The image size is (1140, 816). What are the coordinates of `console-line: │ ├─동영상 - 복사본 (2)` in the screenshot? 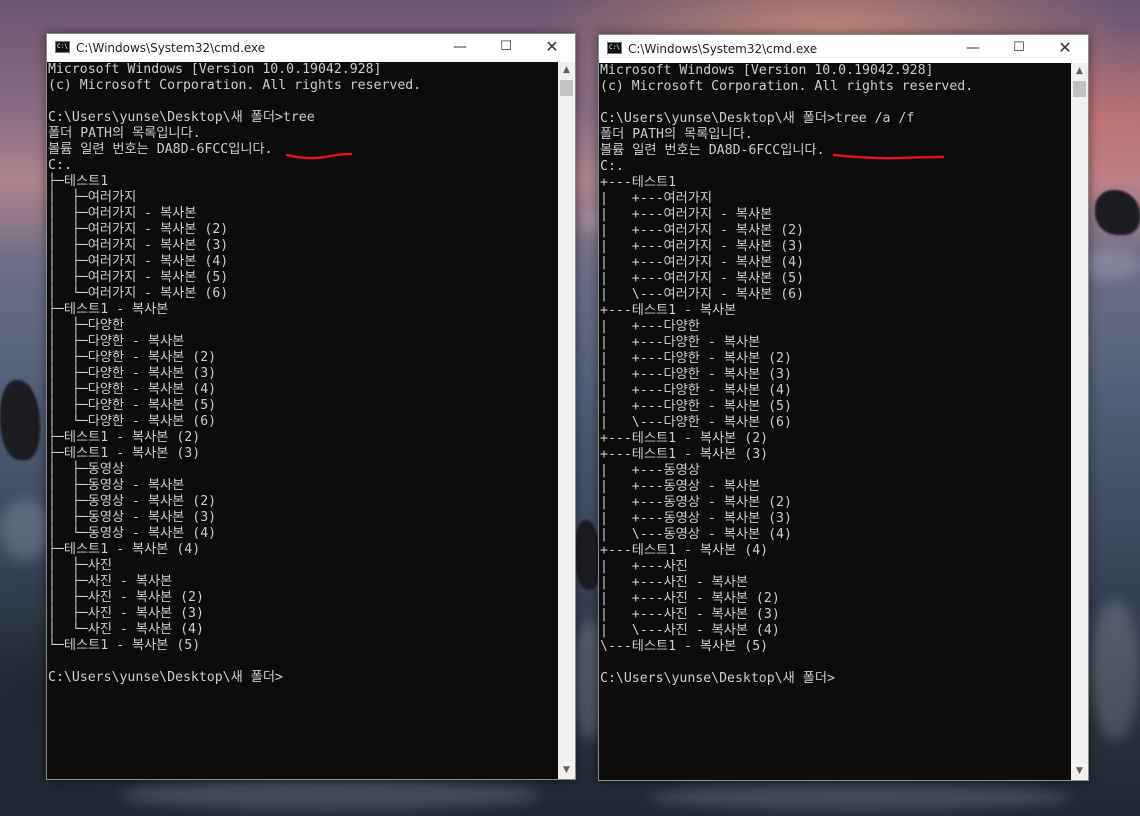 It's located at (132, 501).